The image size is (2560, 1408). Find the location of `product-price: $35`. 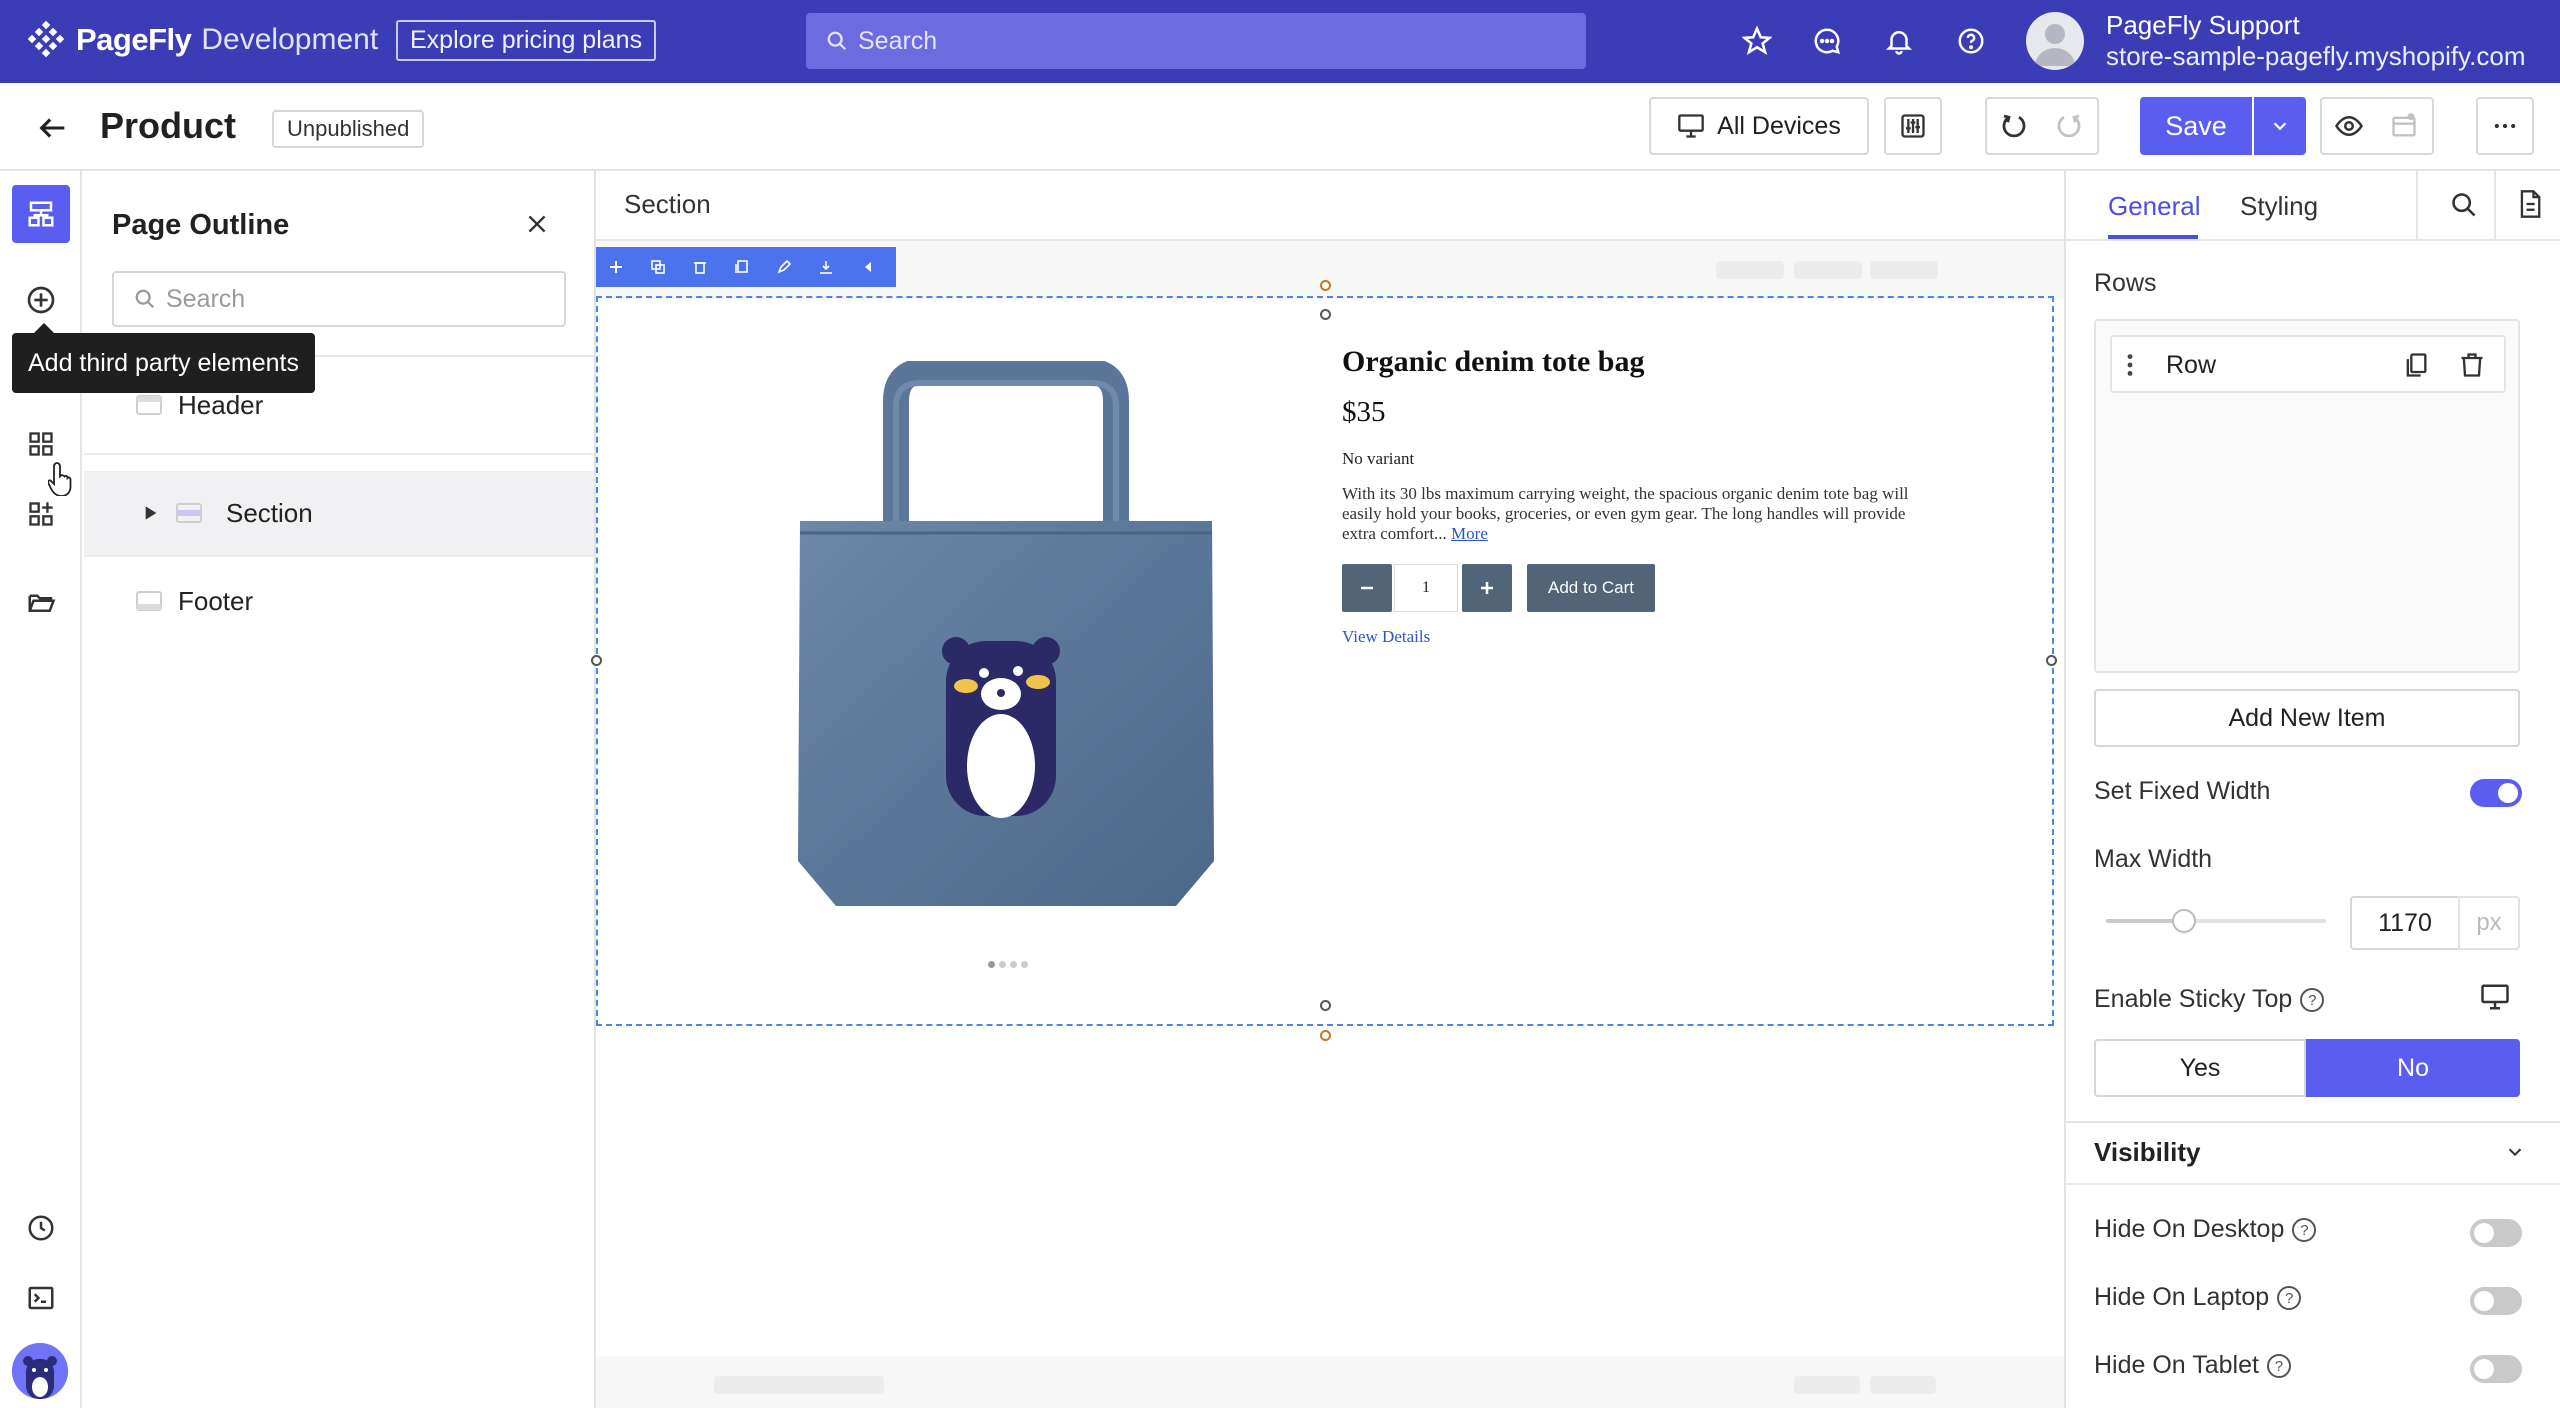

product-price: $35 is located at coordinates (1364, 412).